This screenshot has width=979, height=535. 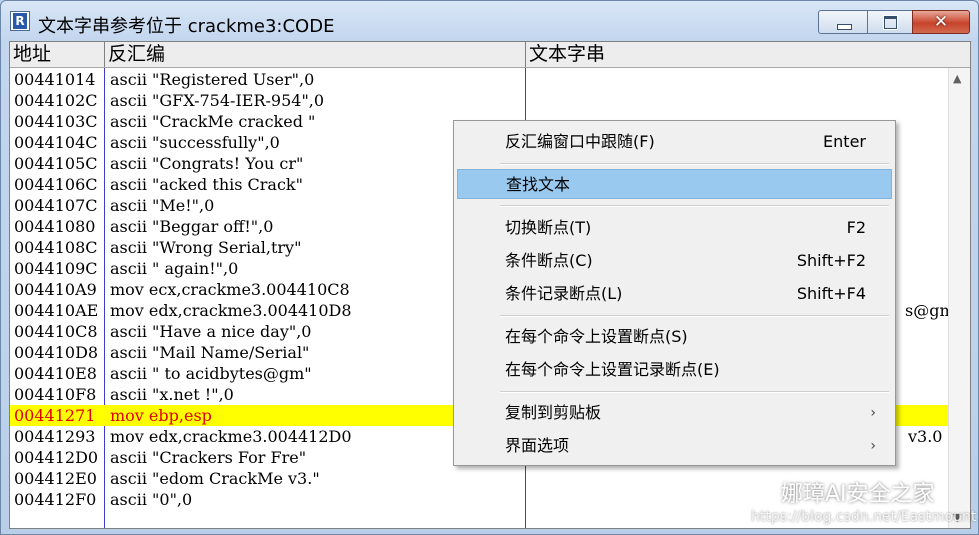 I want to click on scroll-down-icon: ▼, so click(x=957, y=517).